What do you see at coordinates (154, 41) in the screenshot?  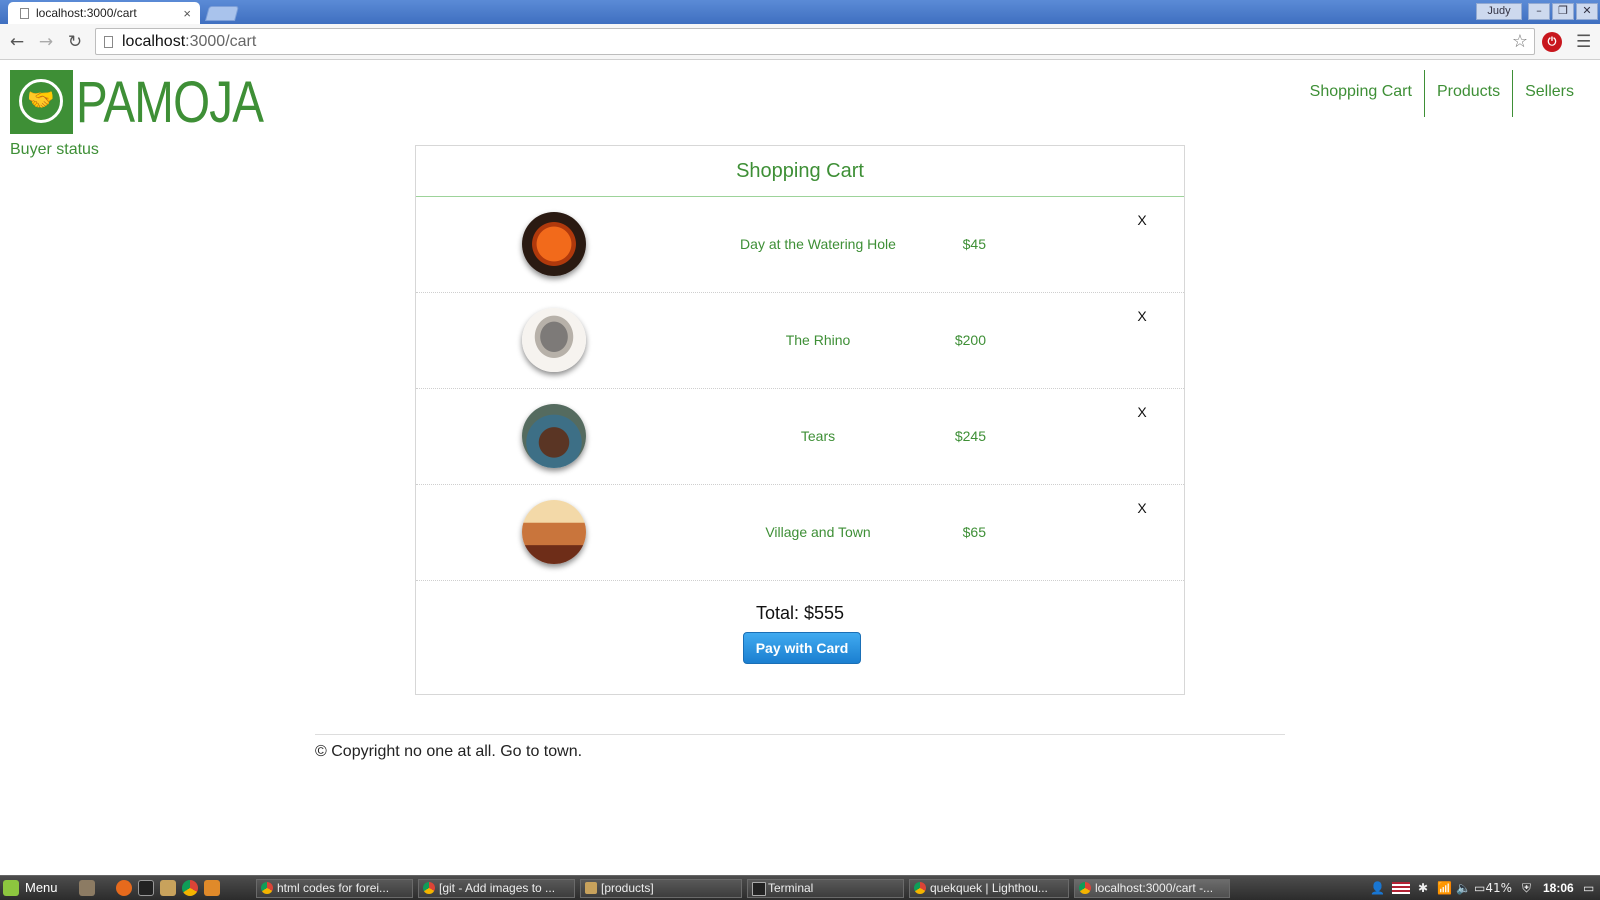 I see `url-host: localhost` at bounding box center [154, 41].